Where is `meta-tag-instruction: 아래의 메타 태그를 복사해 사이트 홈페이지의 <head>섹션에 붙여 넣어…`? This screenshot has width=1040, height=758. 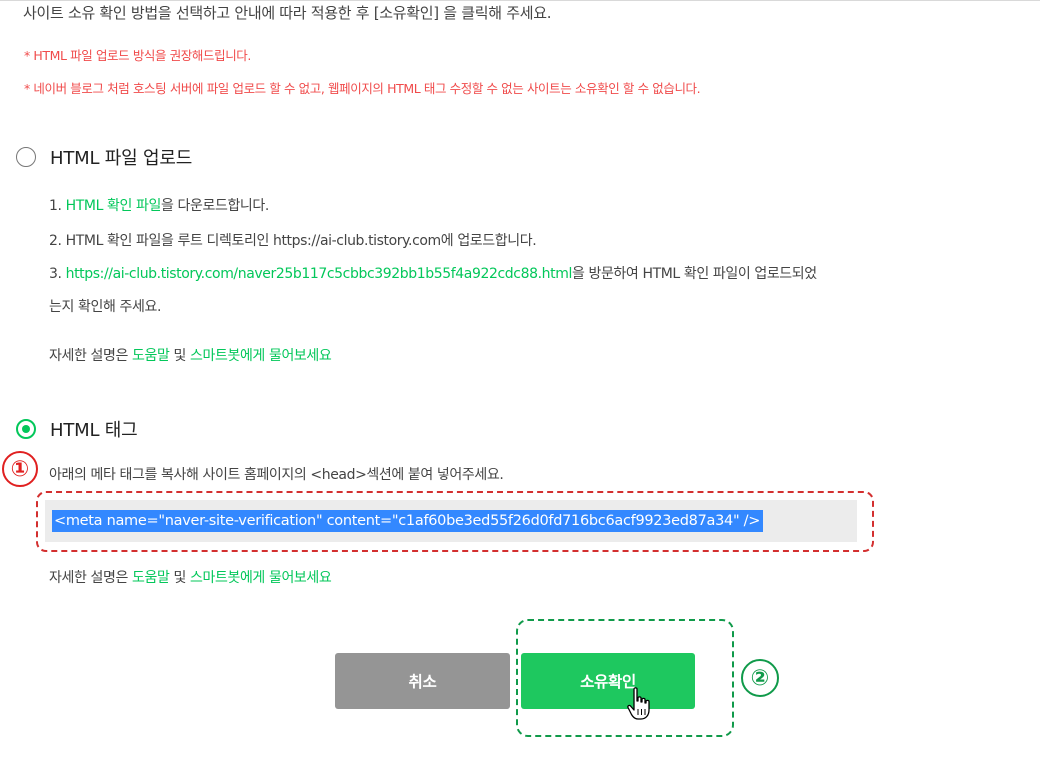 meta-tag-instruction: 아래의 메타 태그를 복사해 사이트 홈페이지의 <head>섹션에 붙여 넣어… is located at coordinates (276, 475).